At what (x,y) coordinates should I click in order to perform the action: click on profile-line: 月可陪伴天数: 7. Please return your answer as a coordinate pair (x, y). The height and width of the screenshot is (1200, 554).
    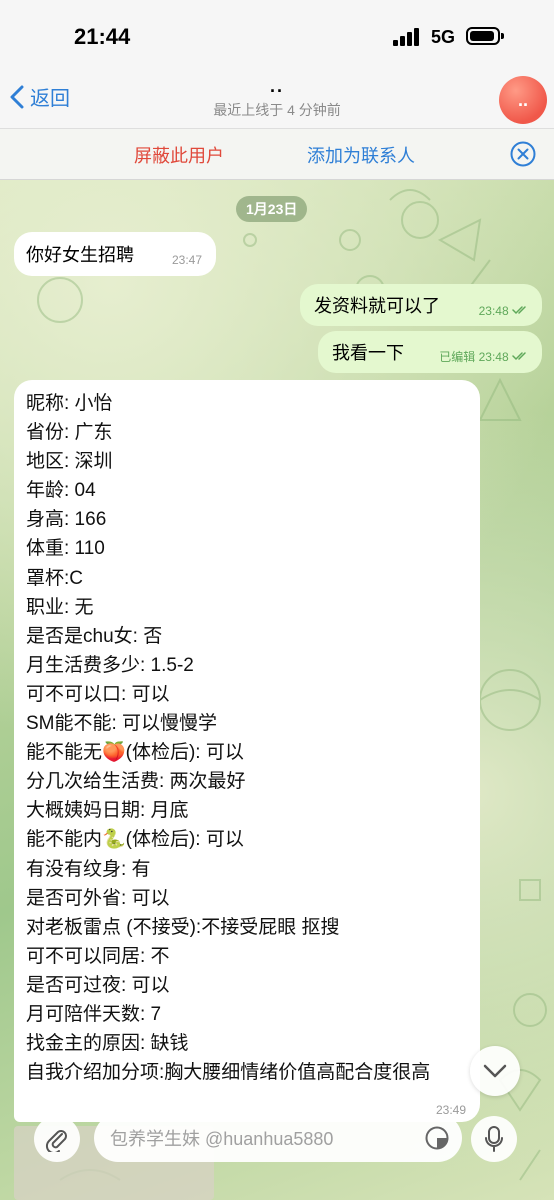
    Looking at the image, I should click on (94, 1014).